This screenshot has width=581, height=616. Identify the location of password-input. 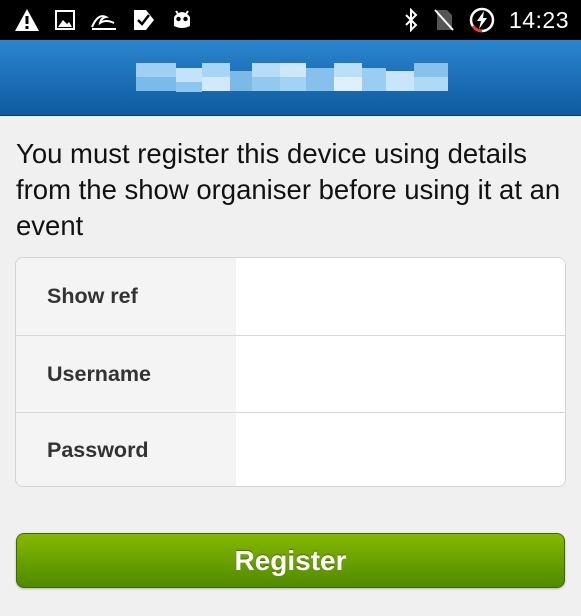
(400, 449).